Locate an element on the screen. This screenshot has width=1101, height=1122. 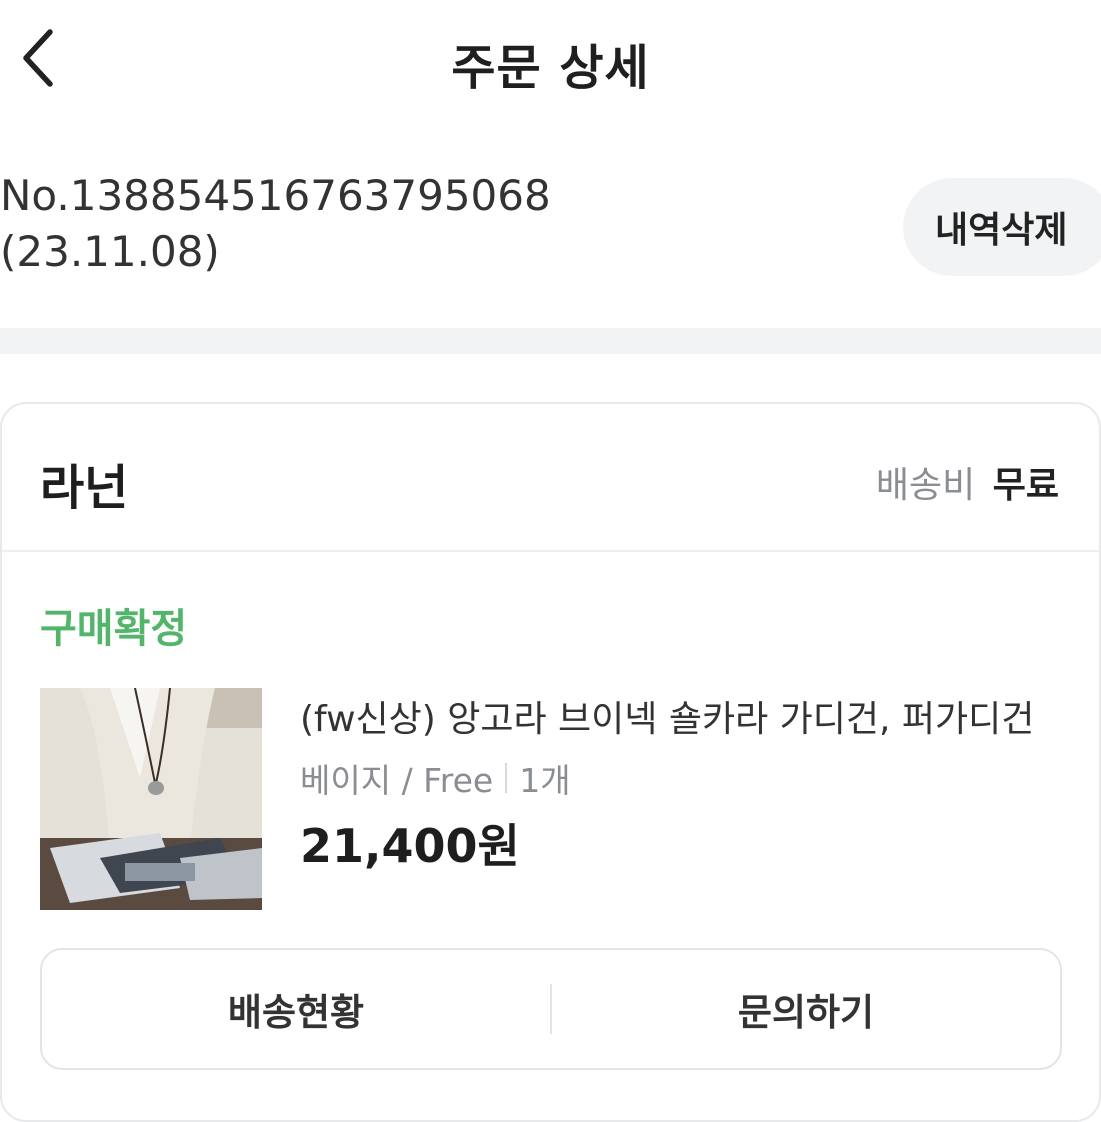
shipping-fee: 배송비 무료 is located at coordinates (967, 482).